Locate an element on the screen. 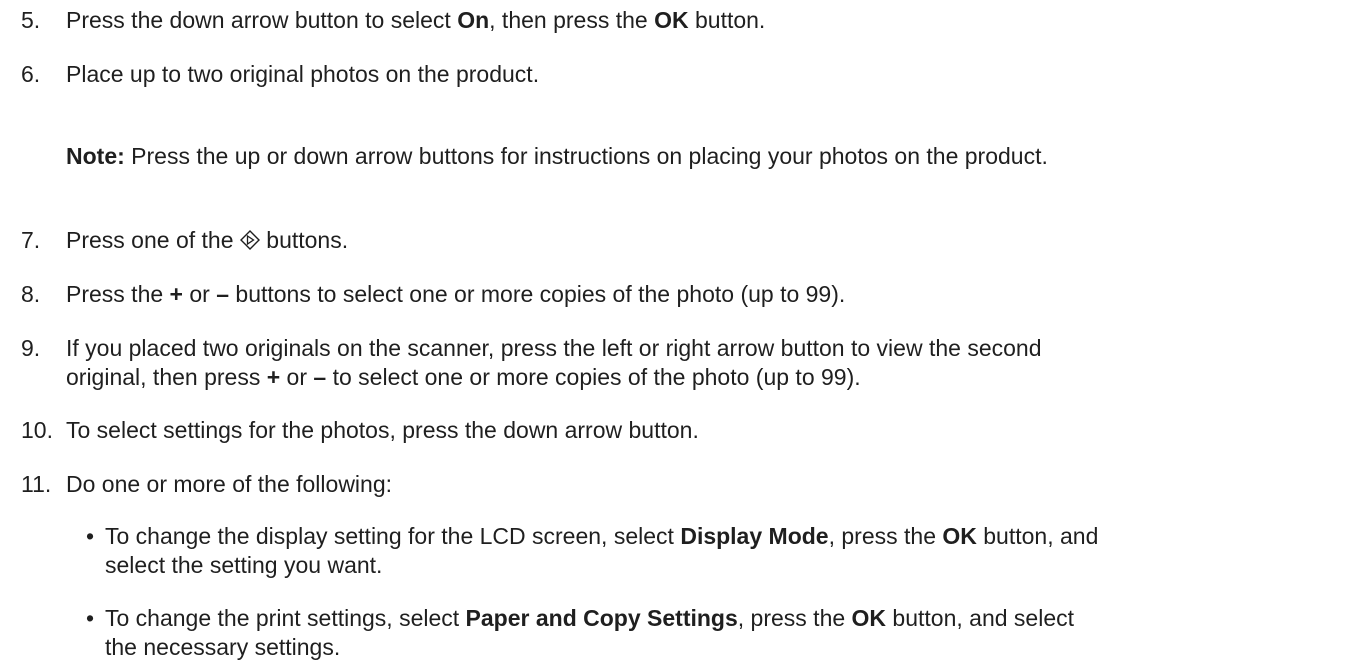  step-number: 11. is located at coordinates (36, 484).